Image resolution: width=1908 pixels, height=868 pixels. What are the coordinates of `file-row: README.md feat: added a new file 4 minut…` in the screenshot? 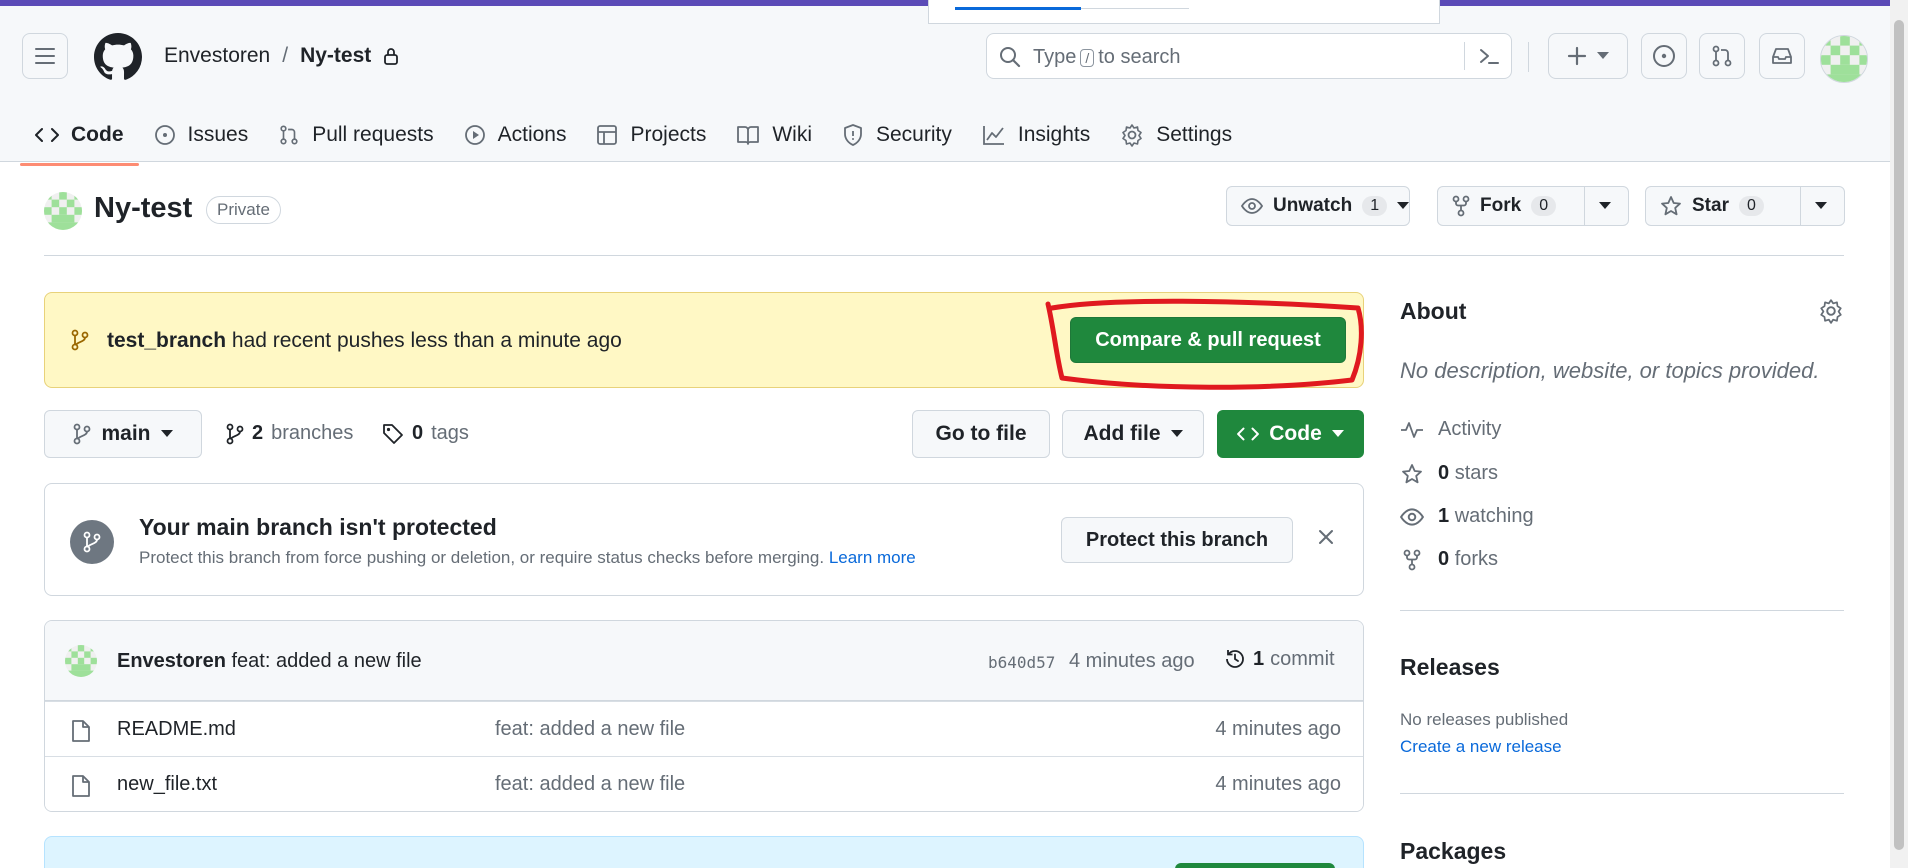 It's located at (704, 728).